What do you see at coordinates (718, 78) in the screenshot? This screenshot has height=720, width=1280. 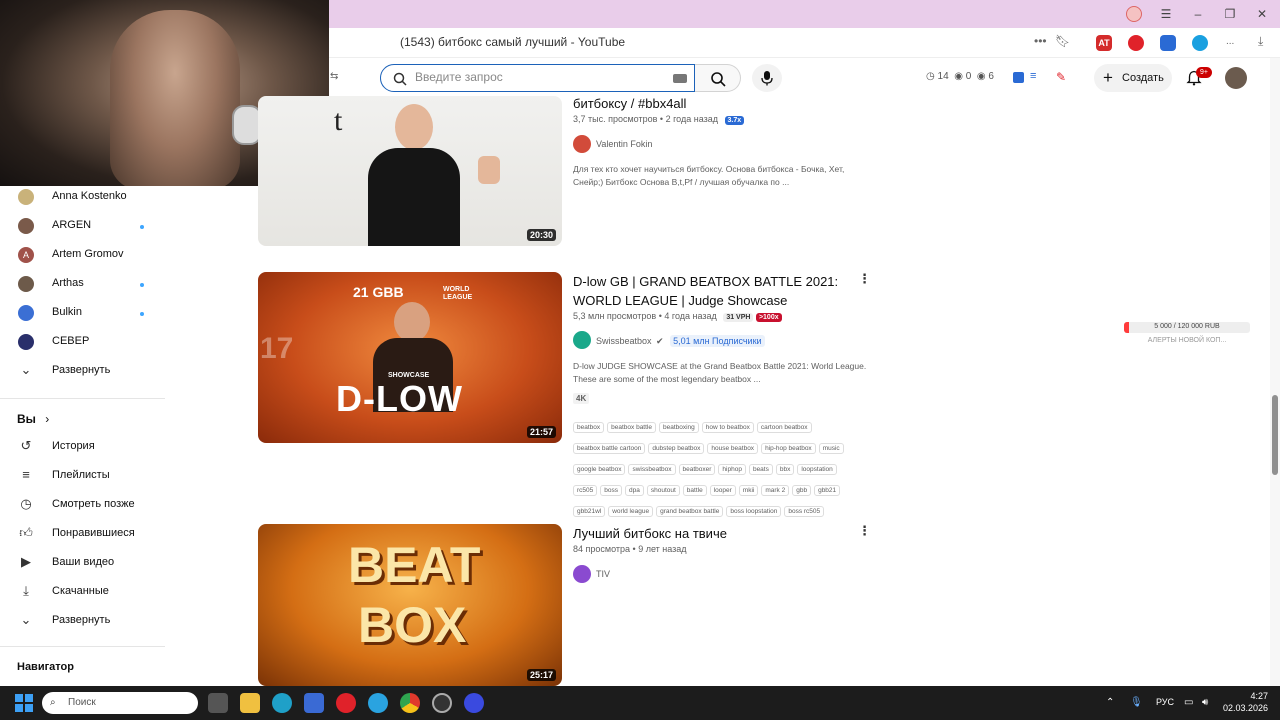 I see `search-button` at bounding box center [718, 78].